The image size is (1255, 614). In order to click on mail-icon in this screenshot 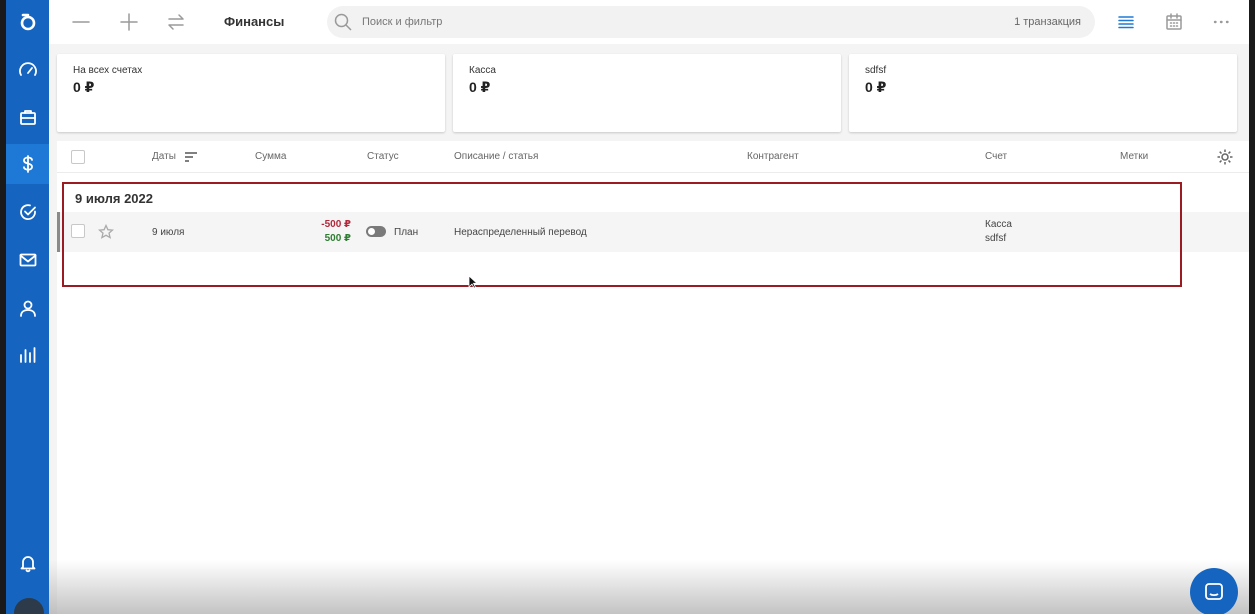, I will do `click(27, 260)`.